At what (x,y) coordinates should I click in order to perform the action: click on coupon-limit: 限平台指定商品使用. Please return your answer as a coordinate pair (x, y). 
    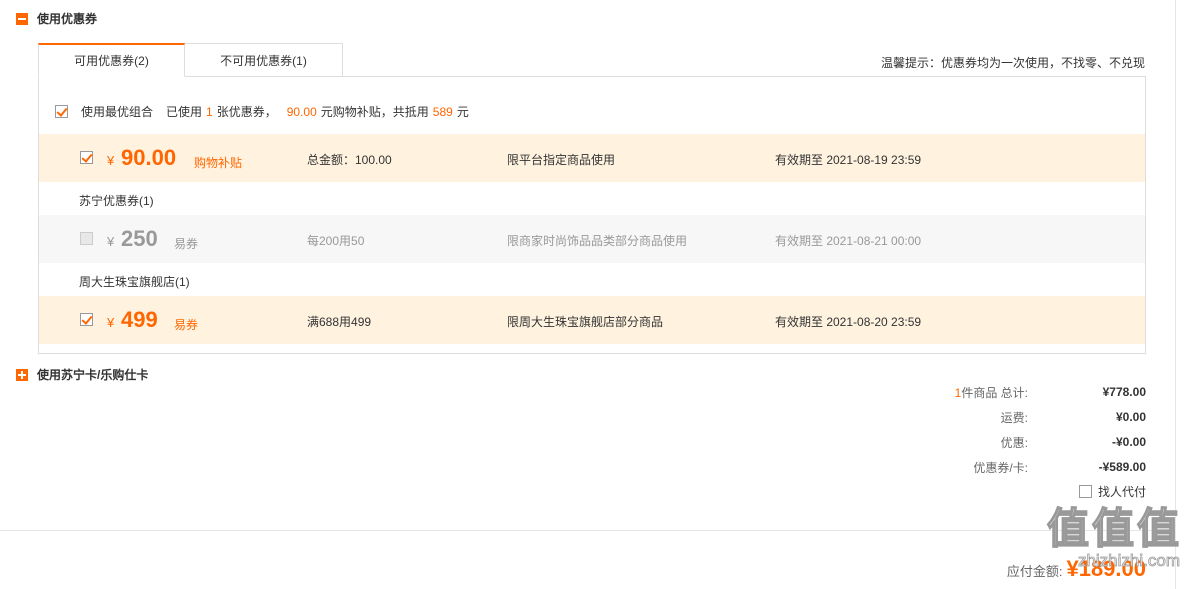
    Looking at the image, I should click on (561, 160).